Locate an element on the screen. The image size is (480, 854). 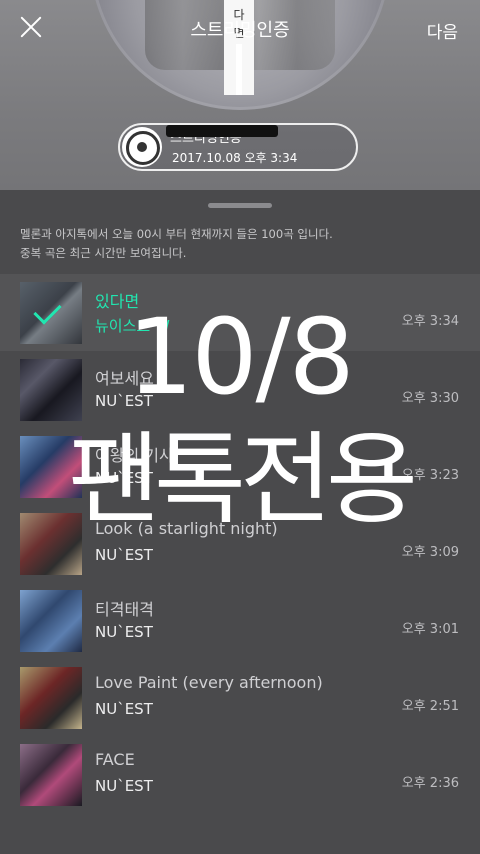
next-button: 다음 is located at coordinates (442, 30).